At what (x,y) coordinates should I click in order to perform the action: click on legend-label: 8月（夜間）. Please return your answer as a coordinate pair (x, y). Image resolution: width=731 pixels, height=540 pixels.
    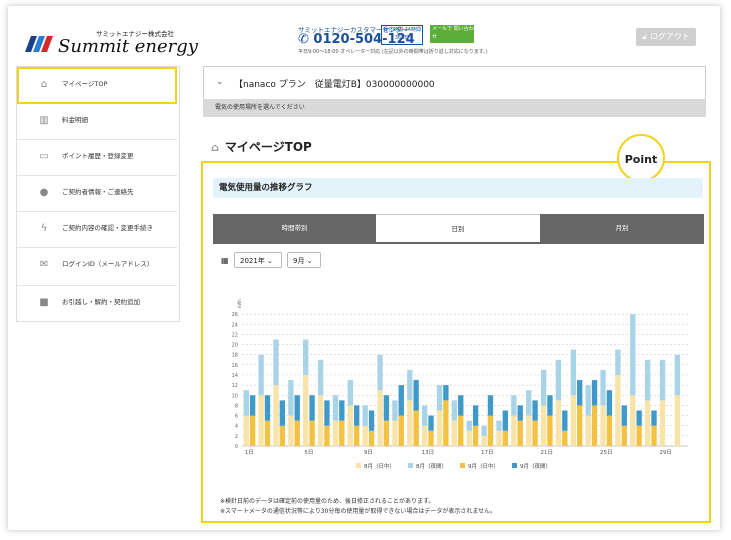
    Looking at the image, I should click on (431, 466).